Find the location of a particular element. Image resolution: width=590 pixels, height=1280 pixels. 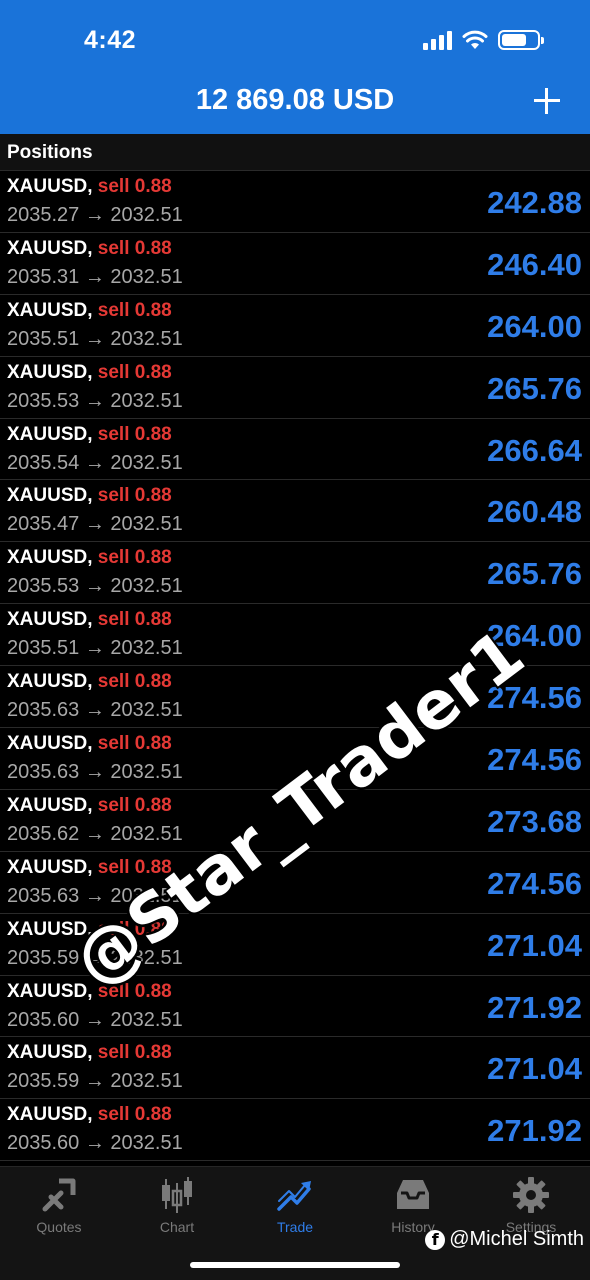

history-icon is located at coordinates (413, 1194).